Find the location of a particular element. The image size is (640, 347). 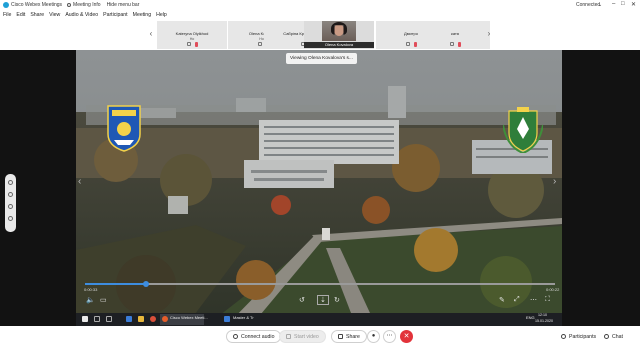

meeting-info-button: Meeting Info is located at coordinates (84, 5).